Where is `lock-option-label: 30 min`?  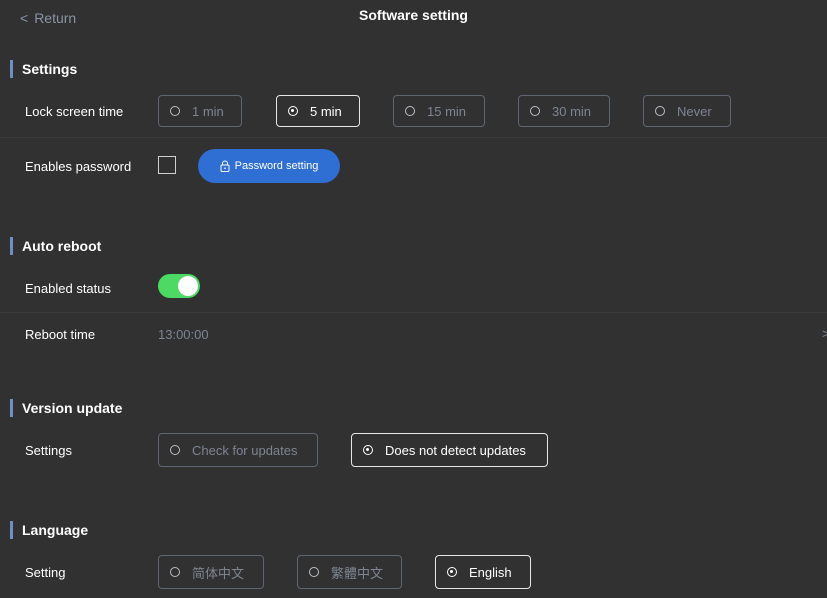 lock-option-label: 30 min is located at coordinates (572, 111).